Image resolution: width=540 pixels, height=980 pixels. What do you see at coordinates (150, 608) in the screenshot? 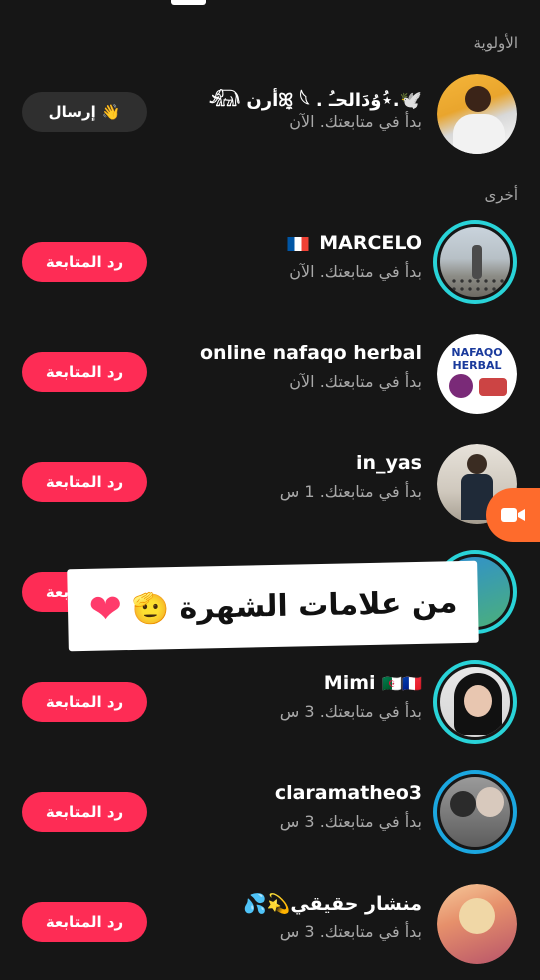
I see `saluting-face-icon: 🫡` at bounding box center [150, 608].